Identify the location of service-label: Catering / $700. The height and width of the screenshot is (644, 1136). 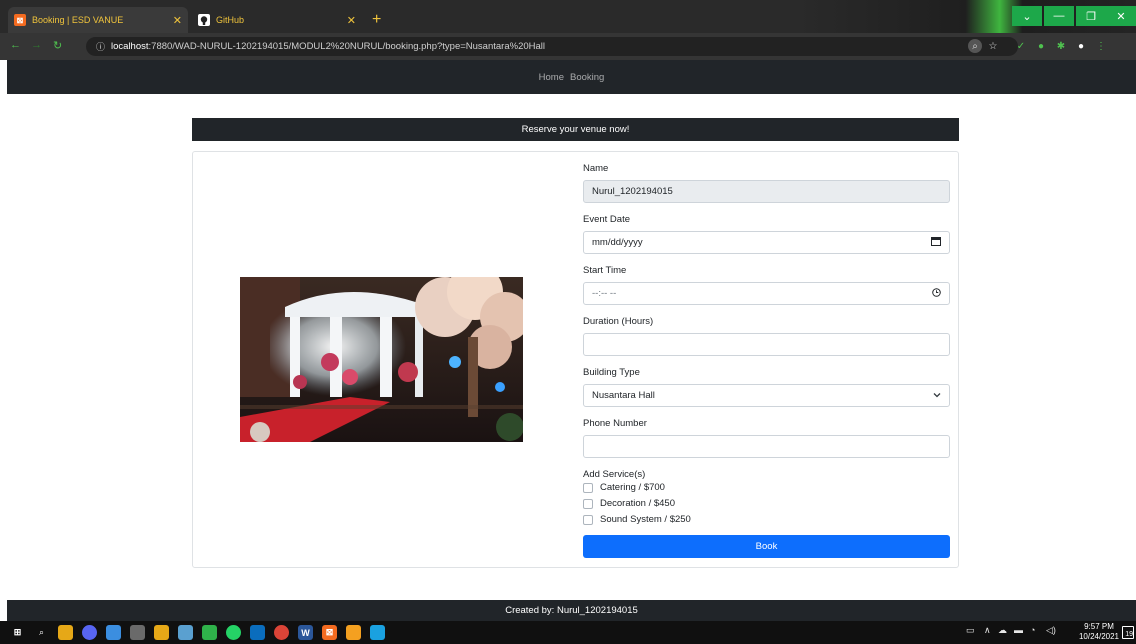
(632, 487).